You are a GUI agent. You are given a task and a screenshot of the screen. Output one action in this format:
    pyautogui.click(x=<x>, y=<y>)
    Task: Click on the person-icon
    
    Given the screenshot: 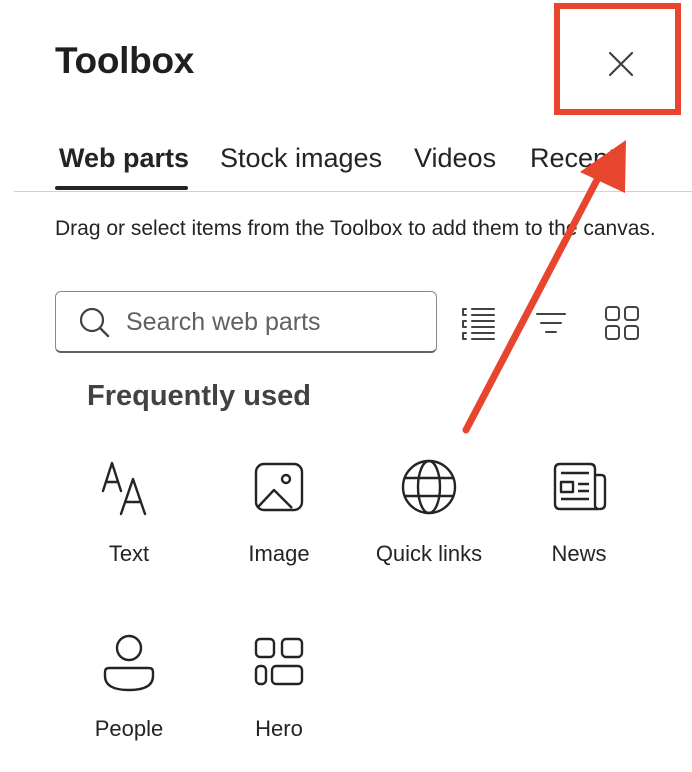 What is the action you would take?
    pyautogui.click(x=129, y=663)
    